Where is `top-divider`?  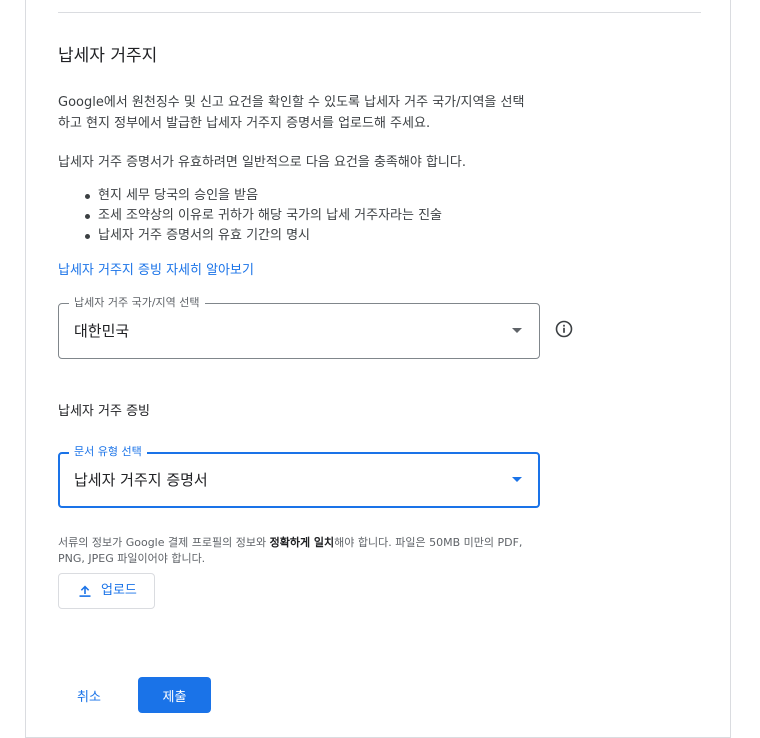 top-divider is located at coordinates (379, 12).